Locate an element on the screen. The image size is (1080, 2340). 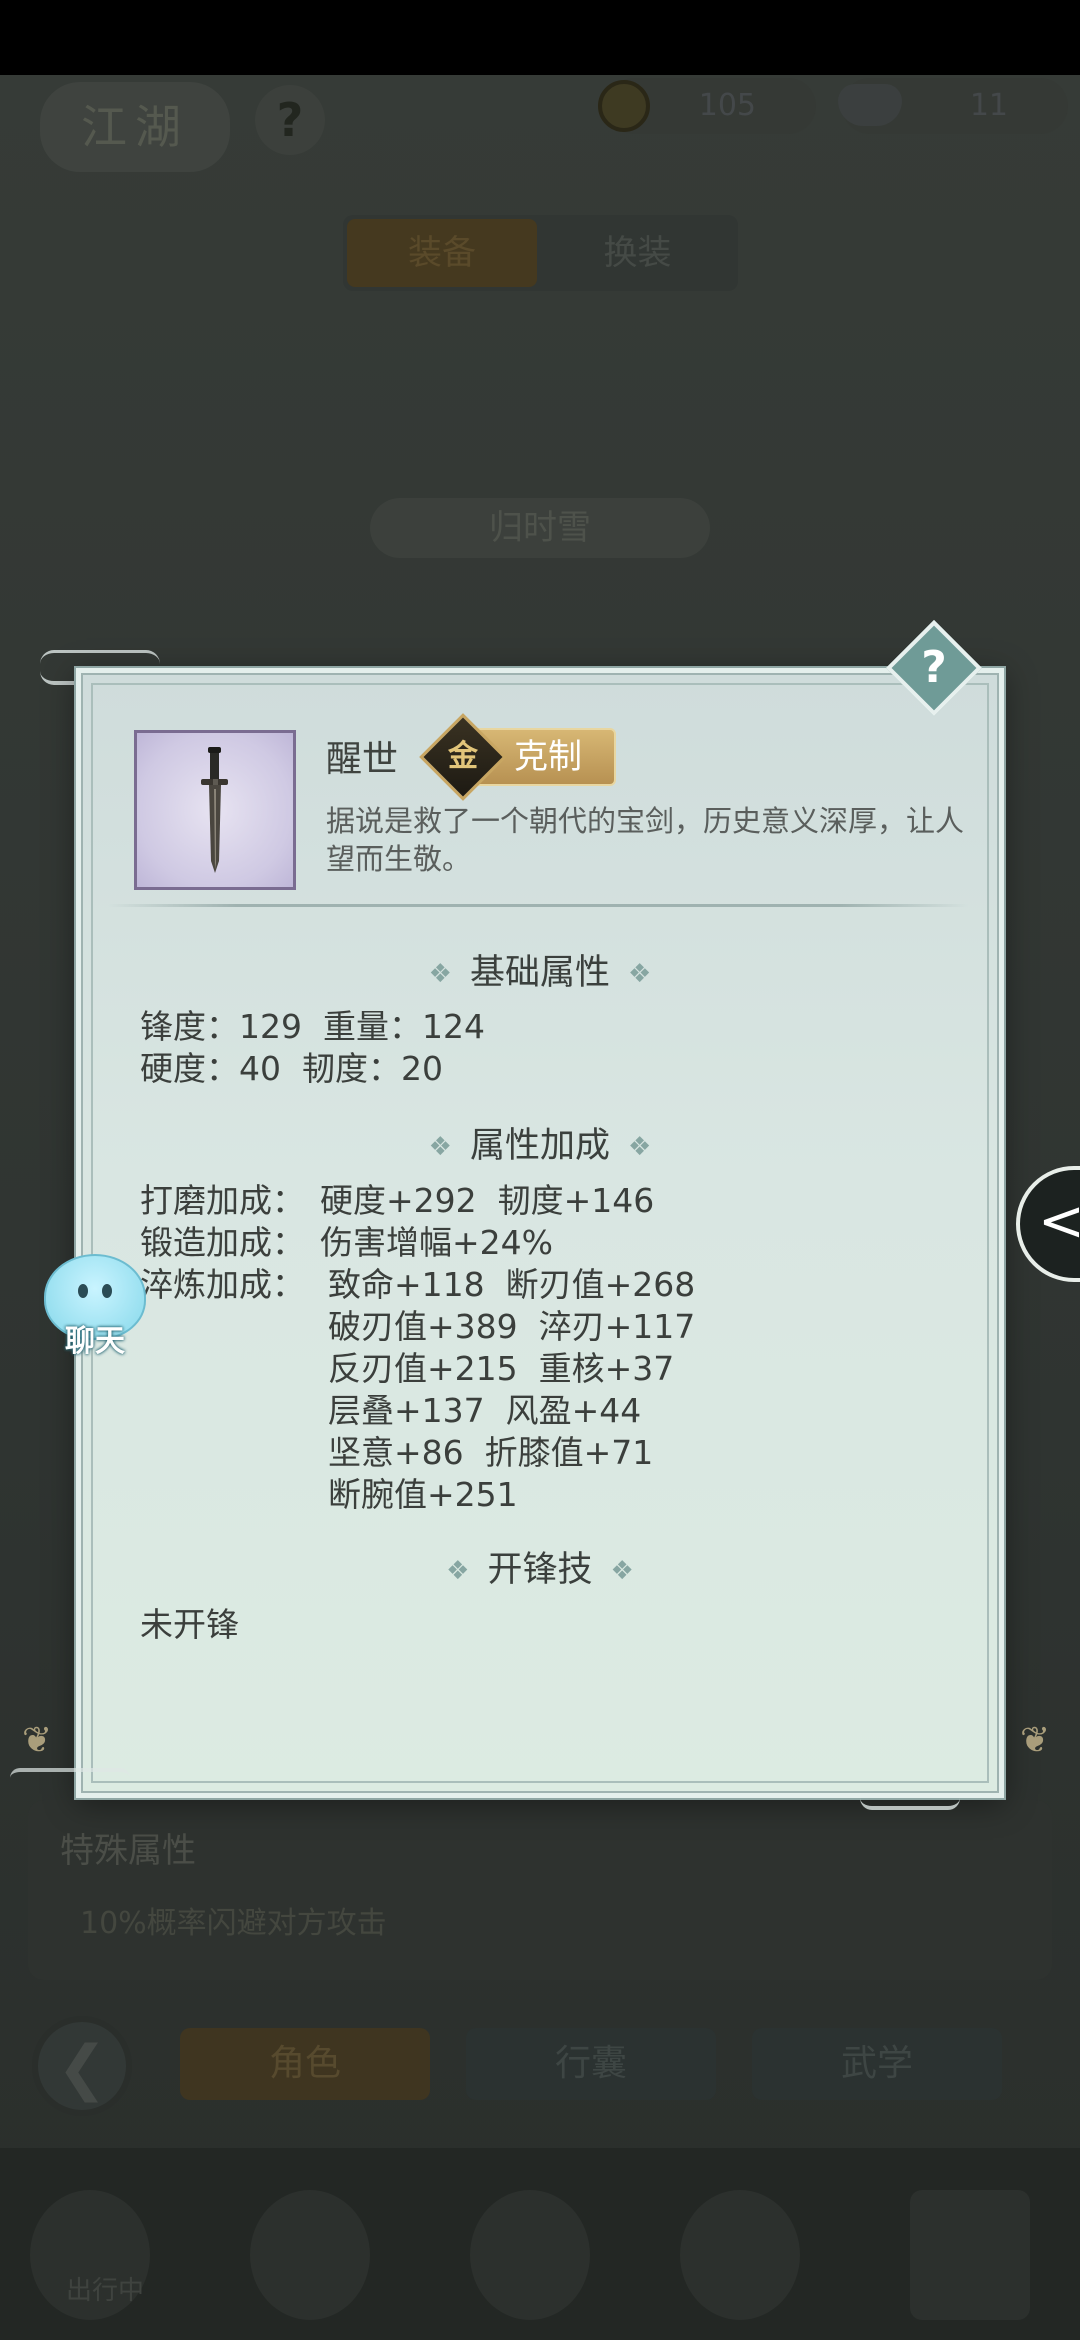
grind-bonus-label: 打磨加成： is located at coordinates (222, 1200).